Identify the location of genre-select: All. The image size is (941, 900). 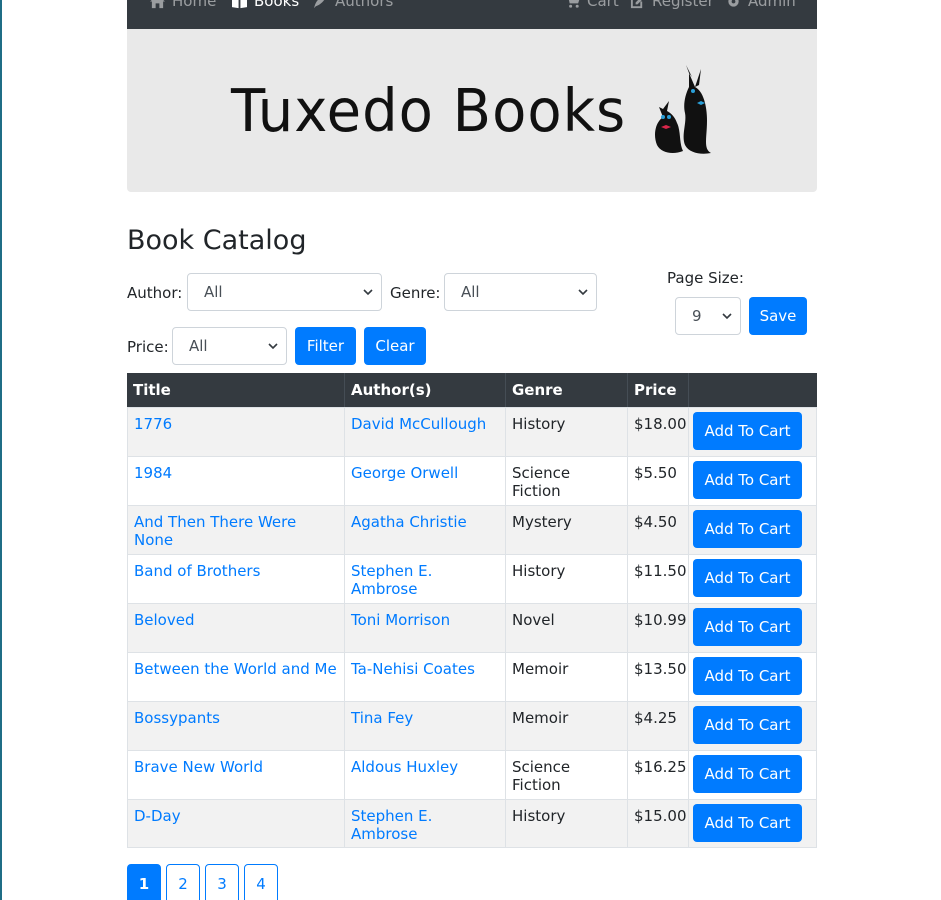
(520, 292).